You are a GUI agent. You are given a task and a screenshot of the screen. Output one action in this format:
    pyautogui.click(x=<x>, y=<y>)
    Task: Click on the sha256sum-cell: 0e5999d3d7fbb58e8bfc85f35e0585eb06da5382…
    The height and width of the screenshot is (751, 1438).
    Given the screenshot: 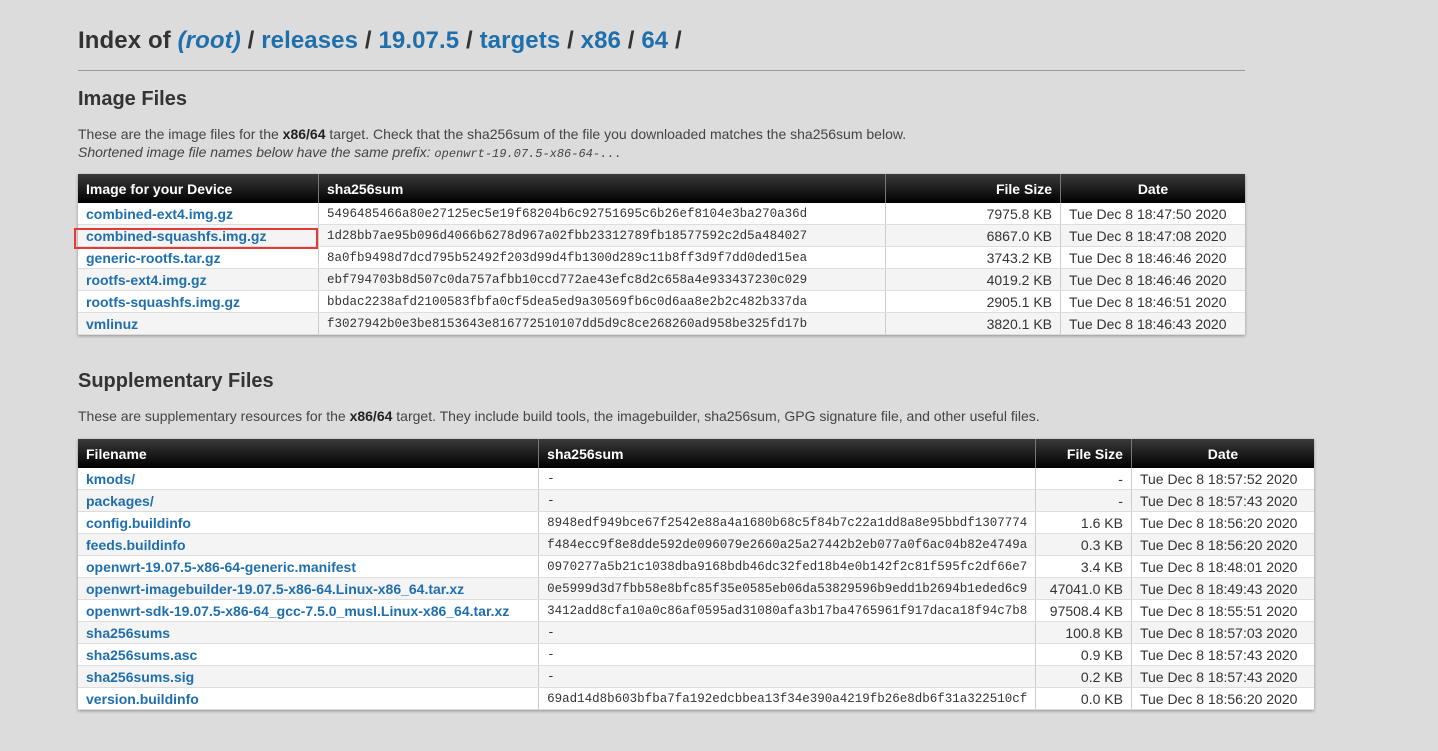 What is the action you would take?
    pyautogui.click(x=787, y=588)
    